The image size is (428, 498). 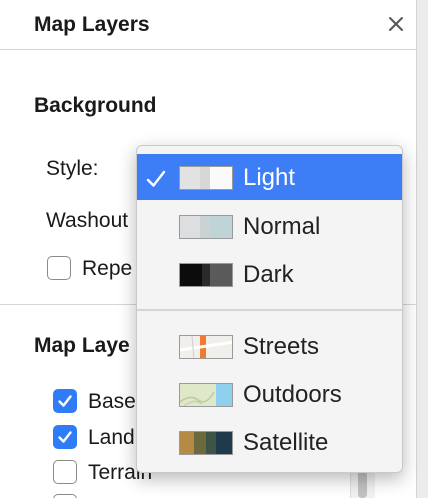 I want to click on close-icon, so click(x=396, y=24).